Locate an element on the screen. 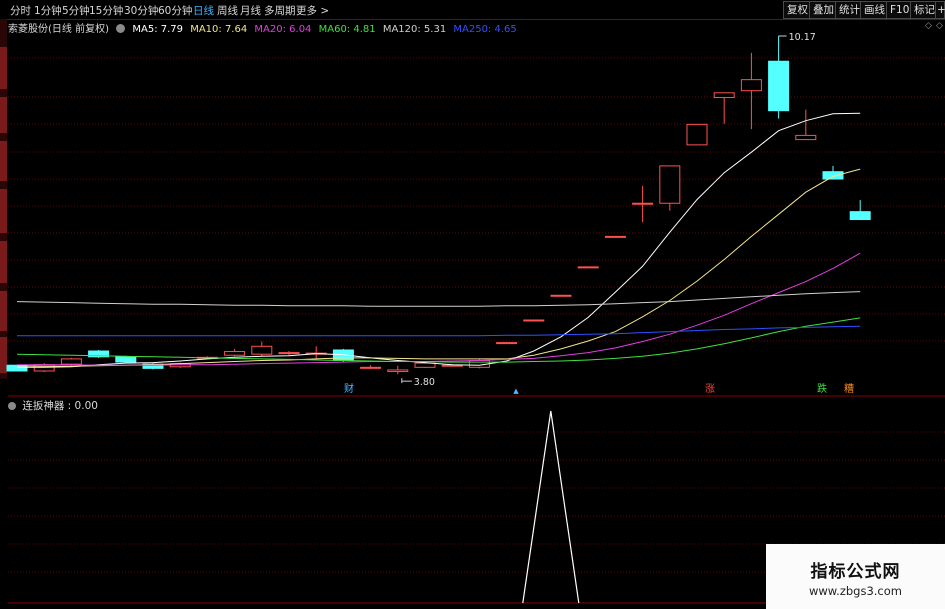  ma120-line is located at coordinates (438, 299).